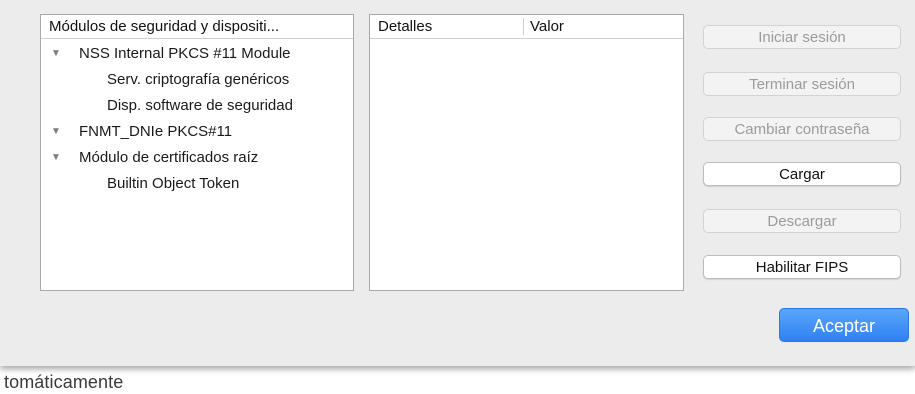 The height and width of the screenshot is (394, 915). I want to click on tree-row-builtin-token: Builtin Object Token, so click(197, 184).